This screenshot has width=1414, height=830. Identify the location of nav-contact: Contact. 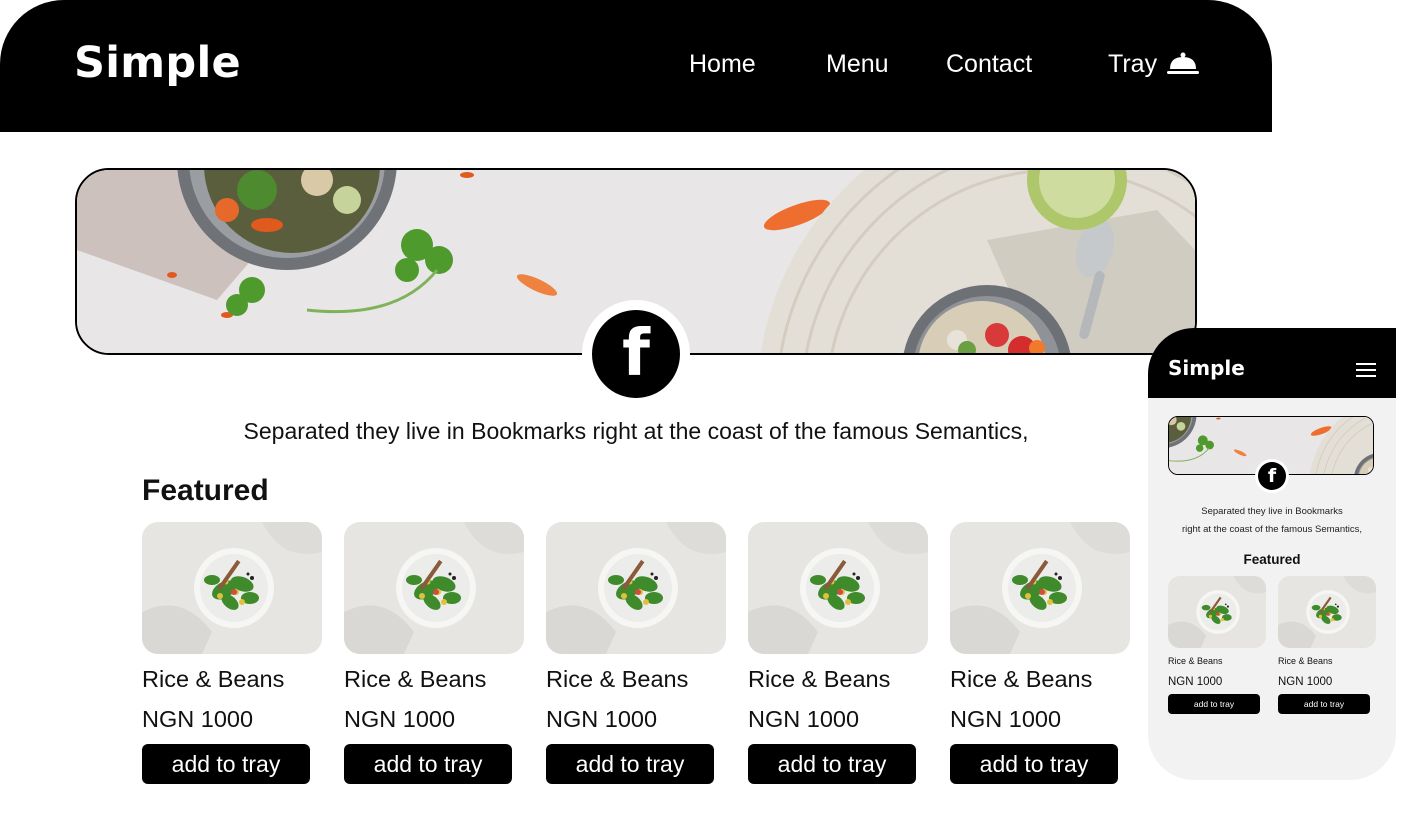
(989, 64).